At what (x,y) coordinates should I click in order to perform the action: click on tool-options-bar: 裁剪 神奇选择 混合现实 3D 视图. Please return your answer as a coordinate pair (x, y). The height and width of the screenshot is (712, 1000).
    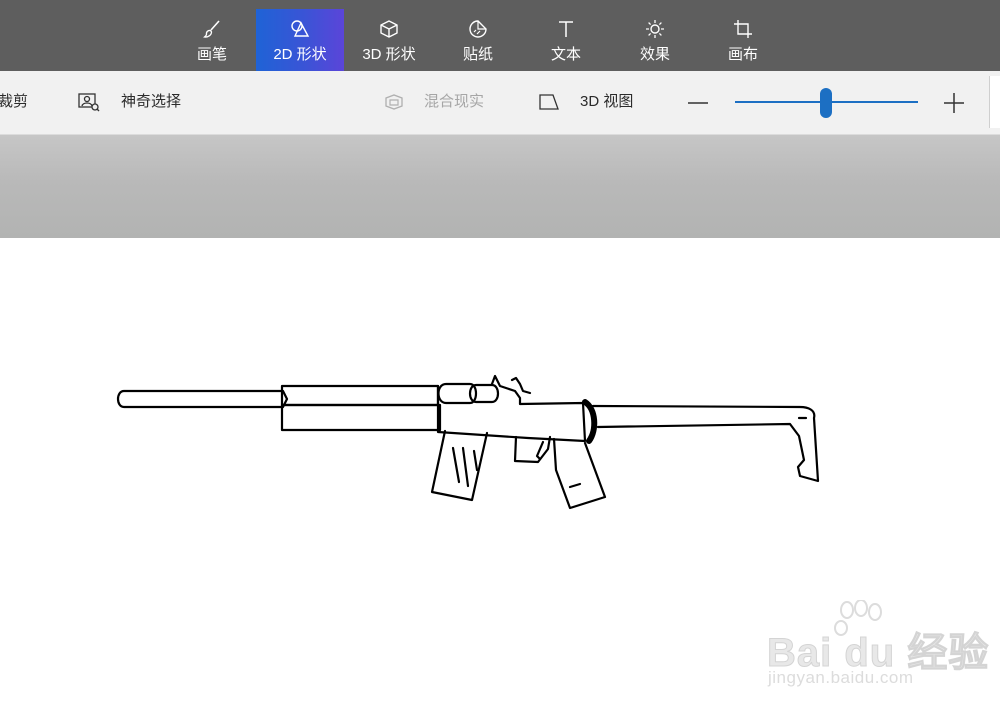
    Looking at the image, I should click on (500, 103).